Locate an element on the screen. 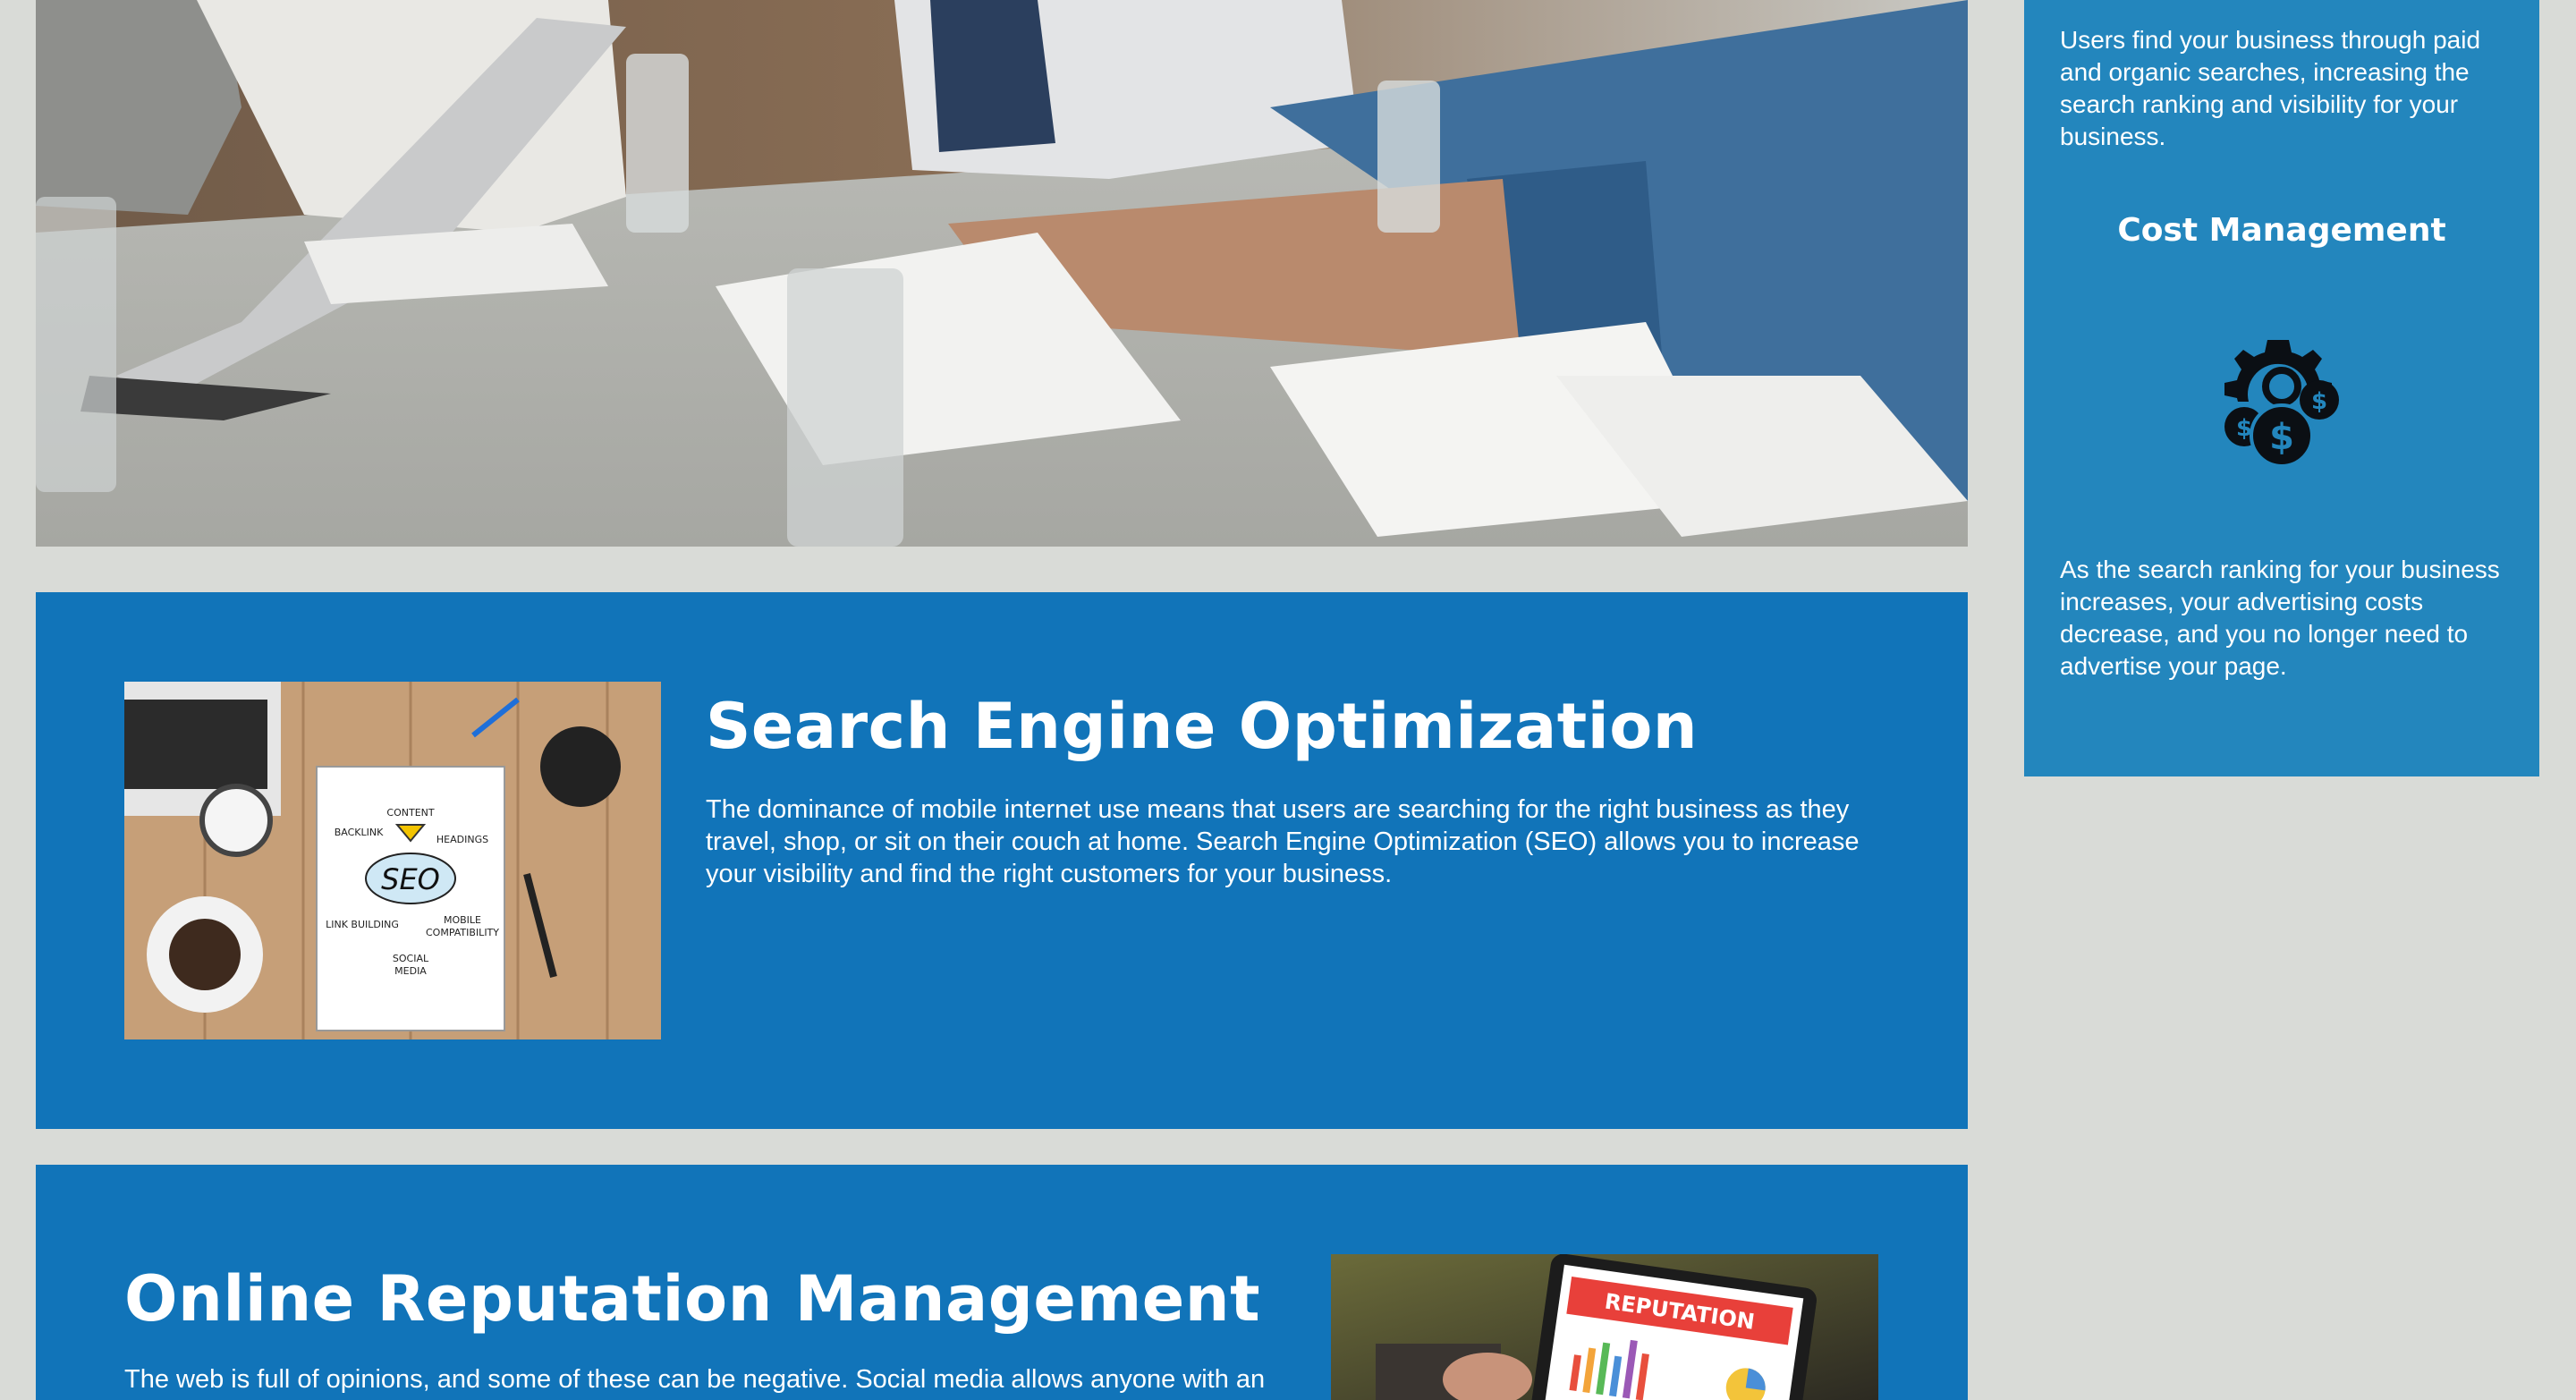 Image resolution: width=2576 pixels, height=1400 pixels. seo-image-label-backlink: BACKLINK is located at coordinates (359, 832).